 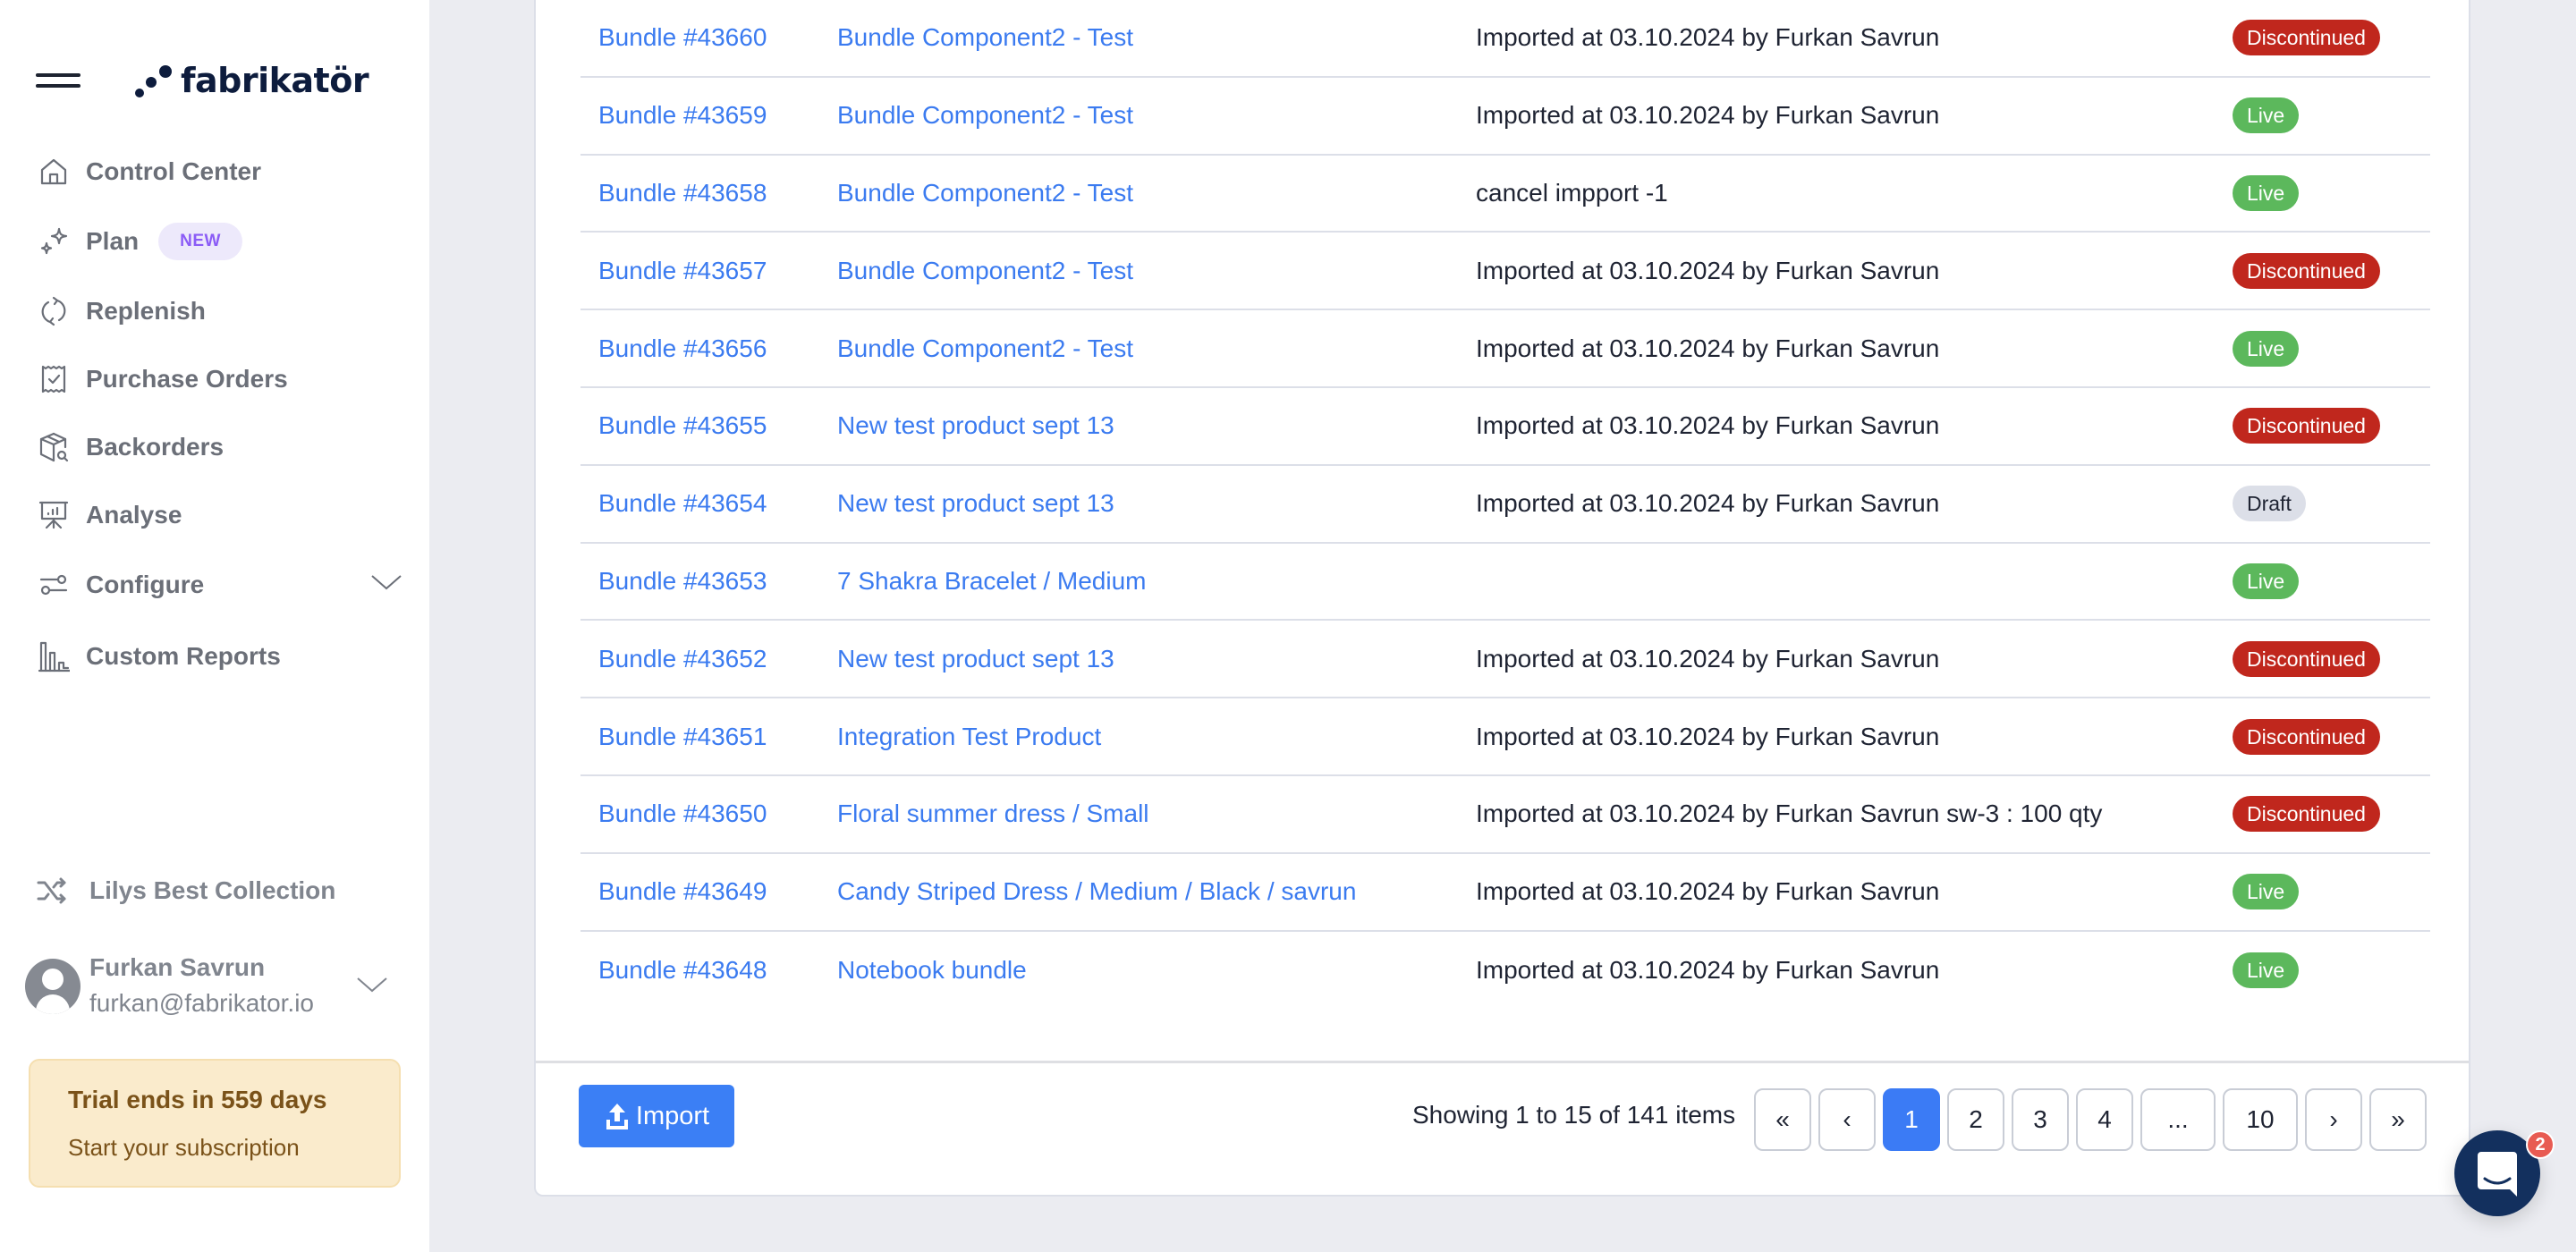 I want to click on logo-dots-icon, so click(x=153, y=81).